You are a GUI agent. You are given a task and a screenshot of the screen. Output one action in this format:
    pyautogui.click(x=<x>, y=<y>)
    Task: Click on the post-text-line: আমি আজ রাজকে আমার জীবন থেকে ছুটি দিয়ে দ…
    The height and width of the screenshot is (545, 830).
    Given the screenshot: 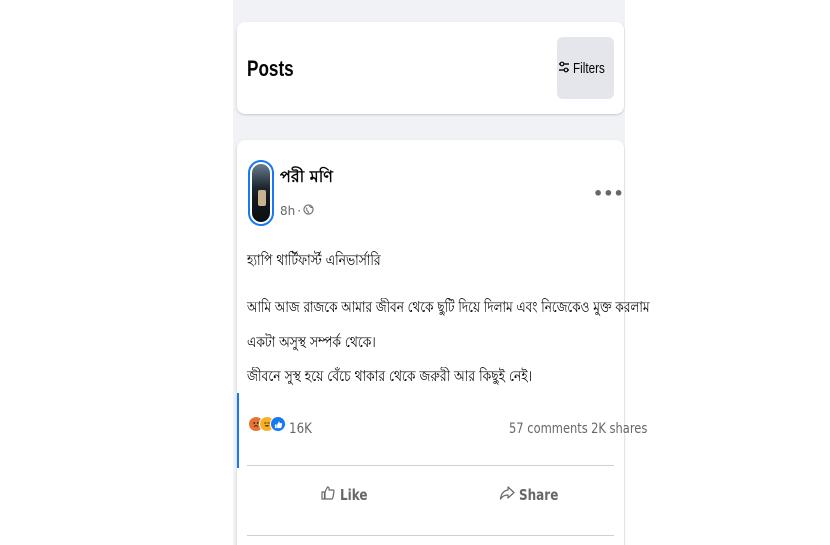 What is the action you would take?
    pyautogui.click(x=448, y=307)
    